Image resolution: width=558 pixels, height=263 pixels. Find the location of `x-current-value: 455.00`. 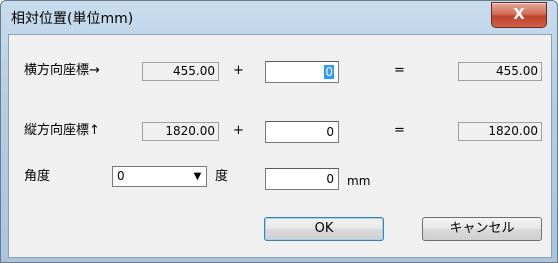

x-current-value: 455.00 is located at coordinates (180, 71).